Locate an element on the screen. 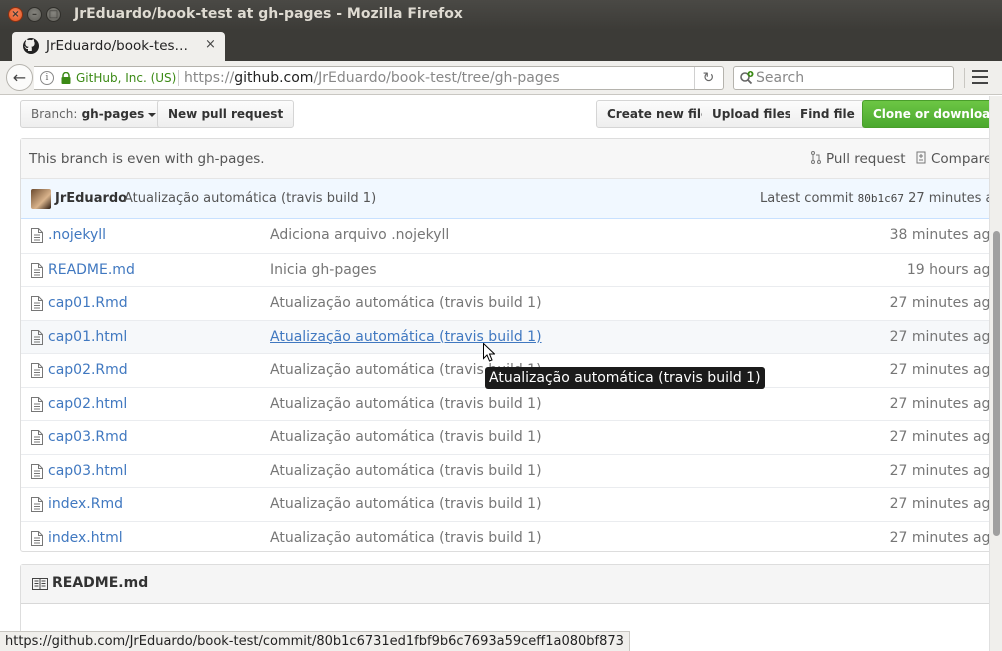 This screenshot has height=651, width=1002. clone-or-download-button: Clone or download is located at coordinates (925, 114).